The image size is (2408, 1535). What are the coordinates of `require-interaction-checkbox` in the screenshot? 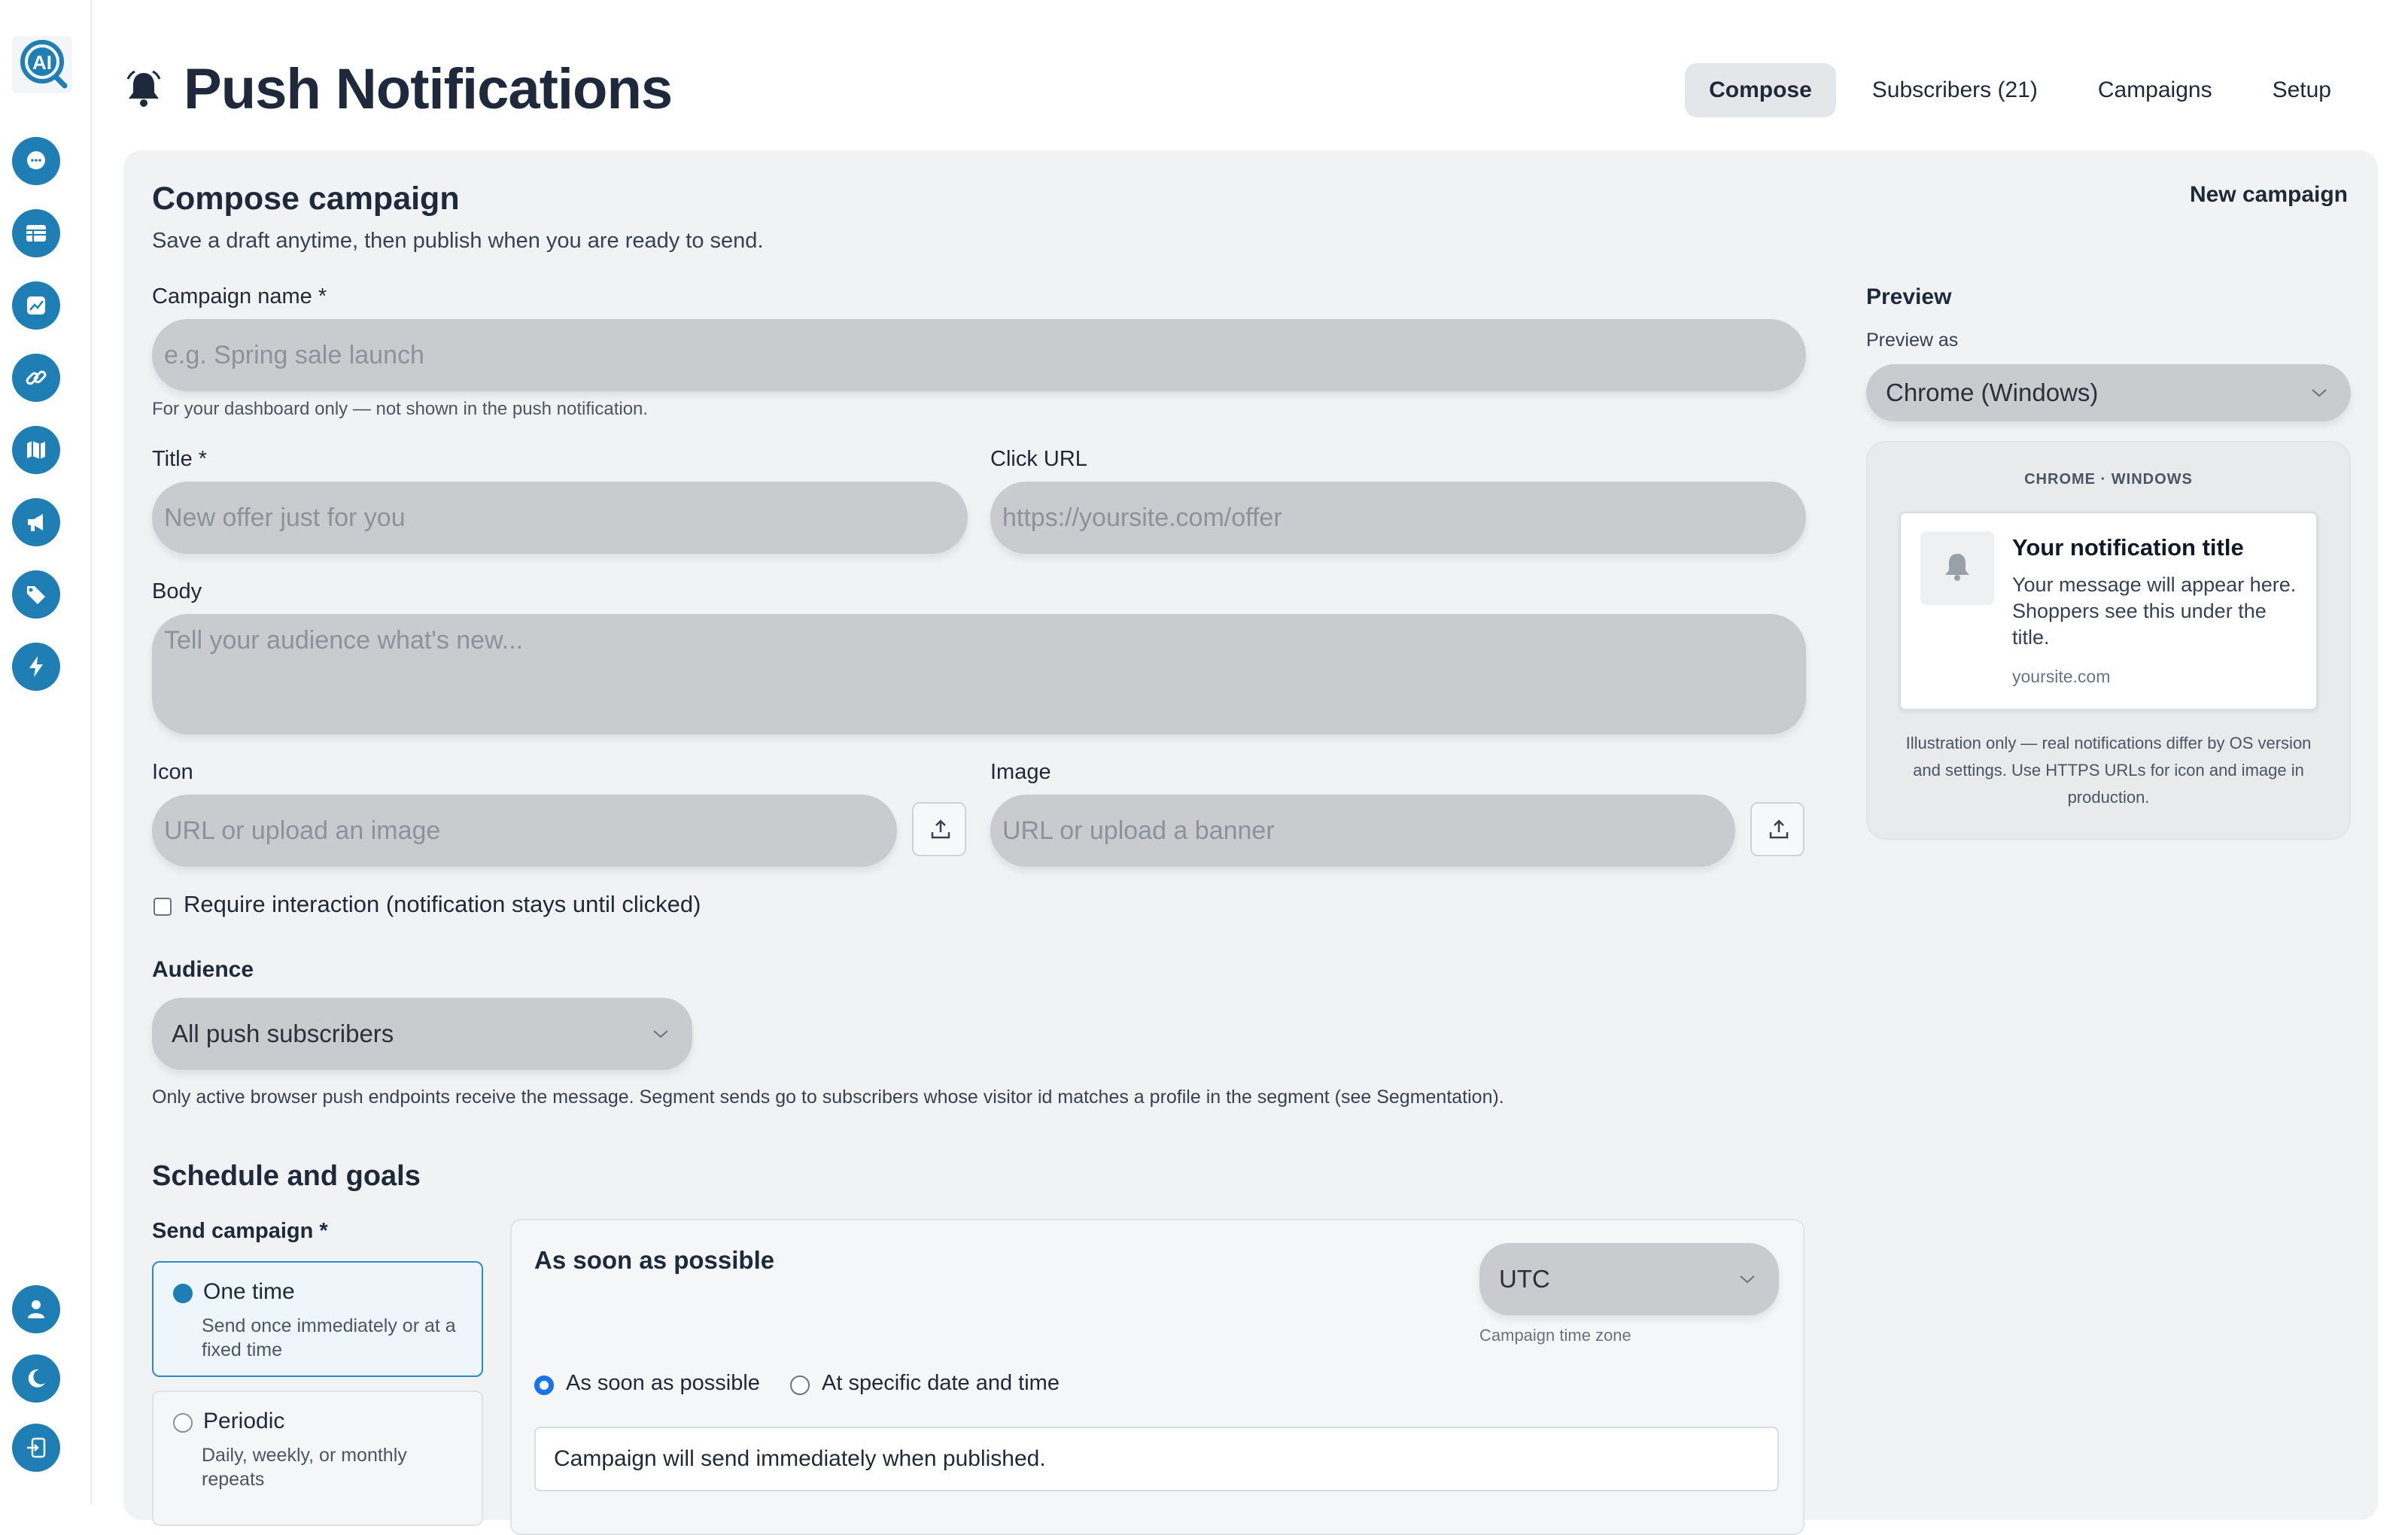 It's located at (163, 907).